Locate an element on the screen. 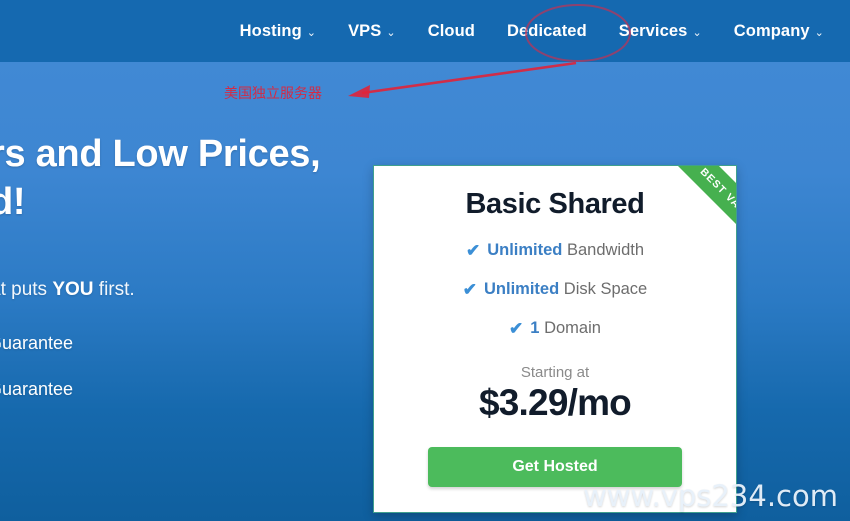 The image size is (850, 521). feature-rest: Domain is located at coordinates (570, 328).